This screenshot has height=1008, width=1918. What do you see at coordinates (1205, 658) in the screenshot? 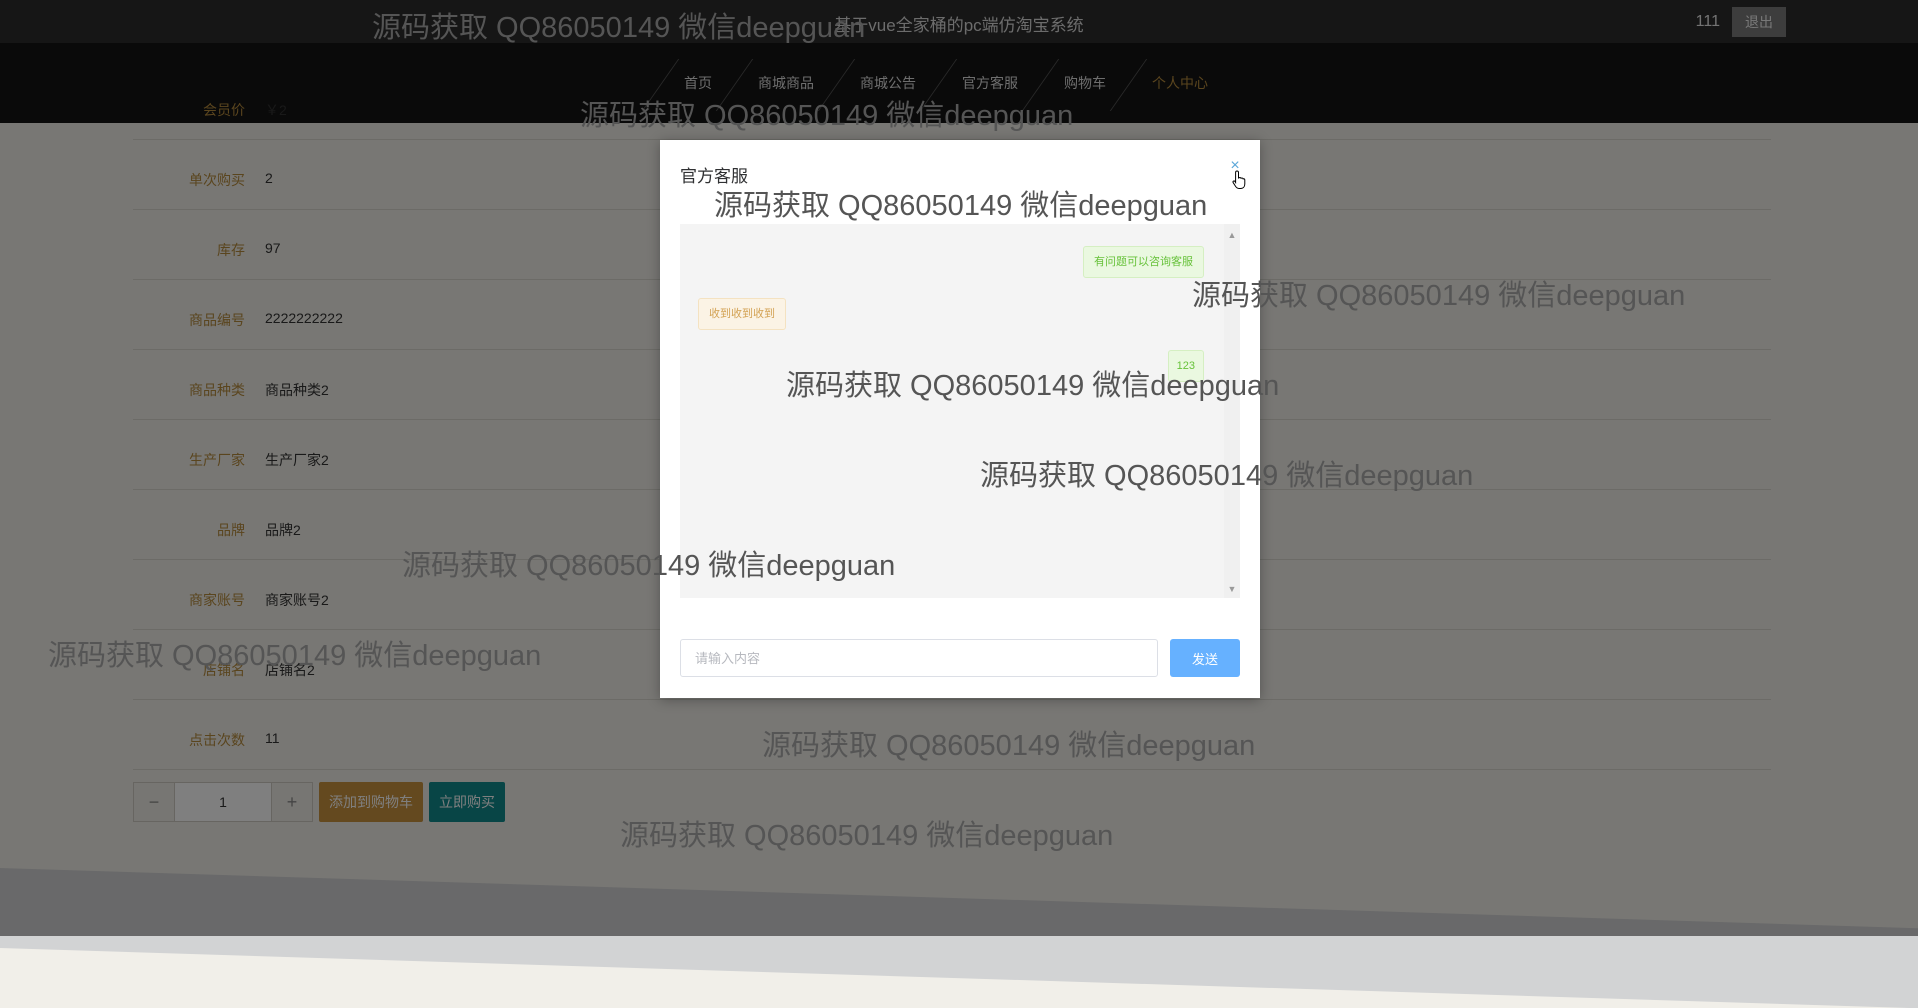
I see `send-button: 发送` at bounding box center [1205, 658].